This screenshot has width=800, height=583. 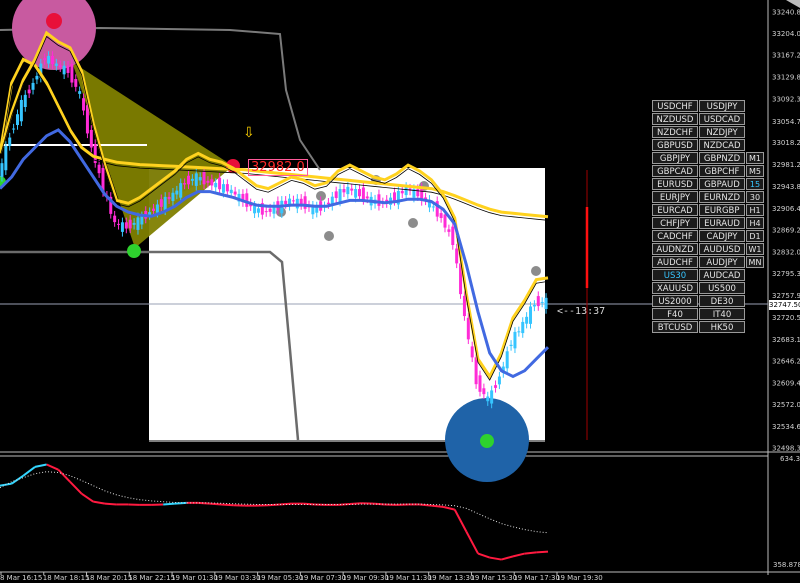 What do you see at coordinates (722, 223) in the screenshot?
I see `symbol-button-euraud: EURAUD` at bounding box center [722, 223].